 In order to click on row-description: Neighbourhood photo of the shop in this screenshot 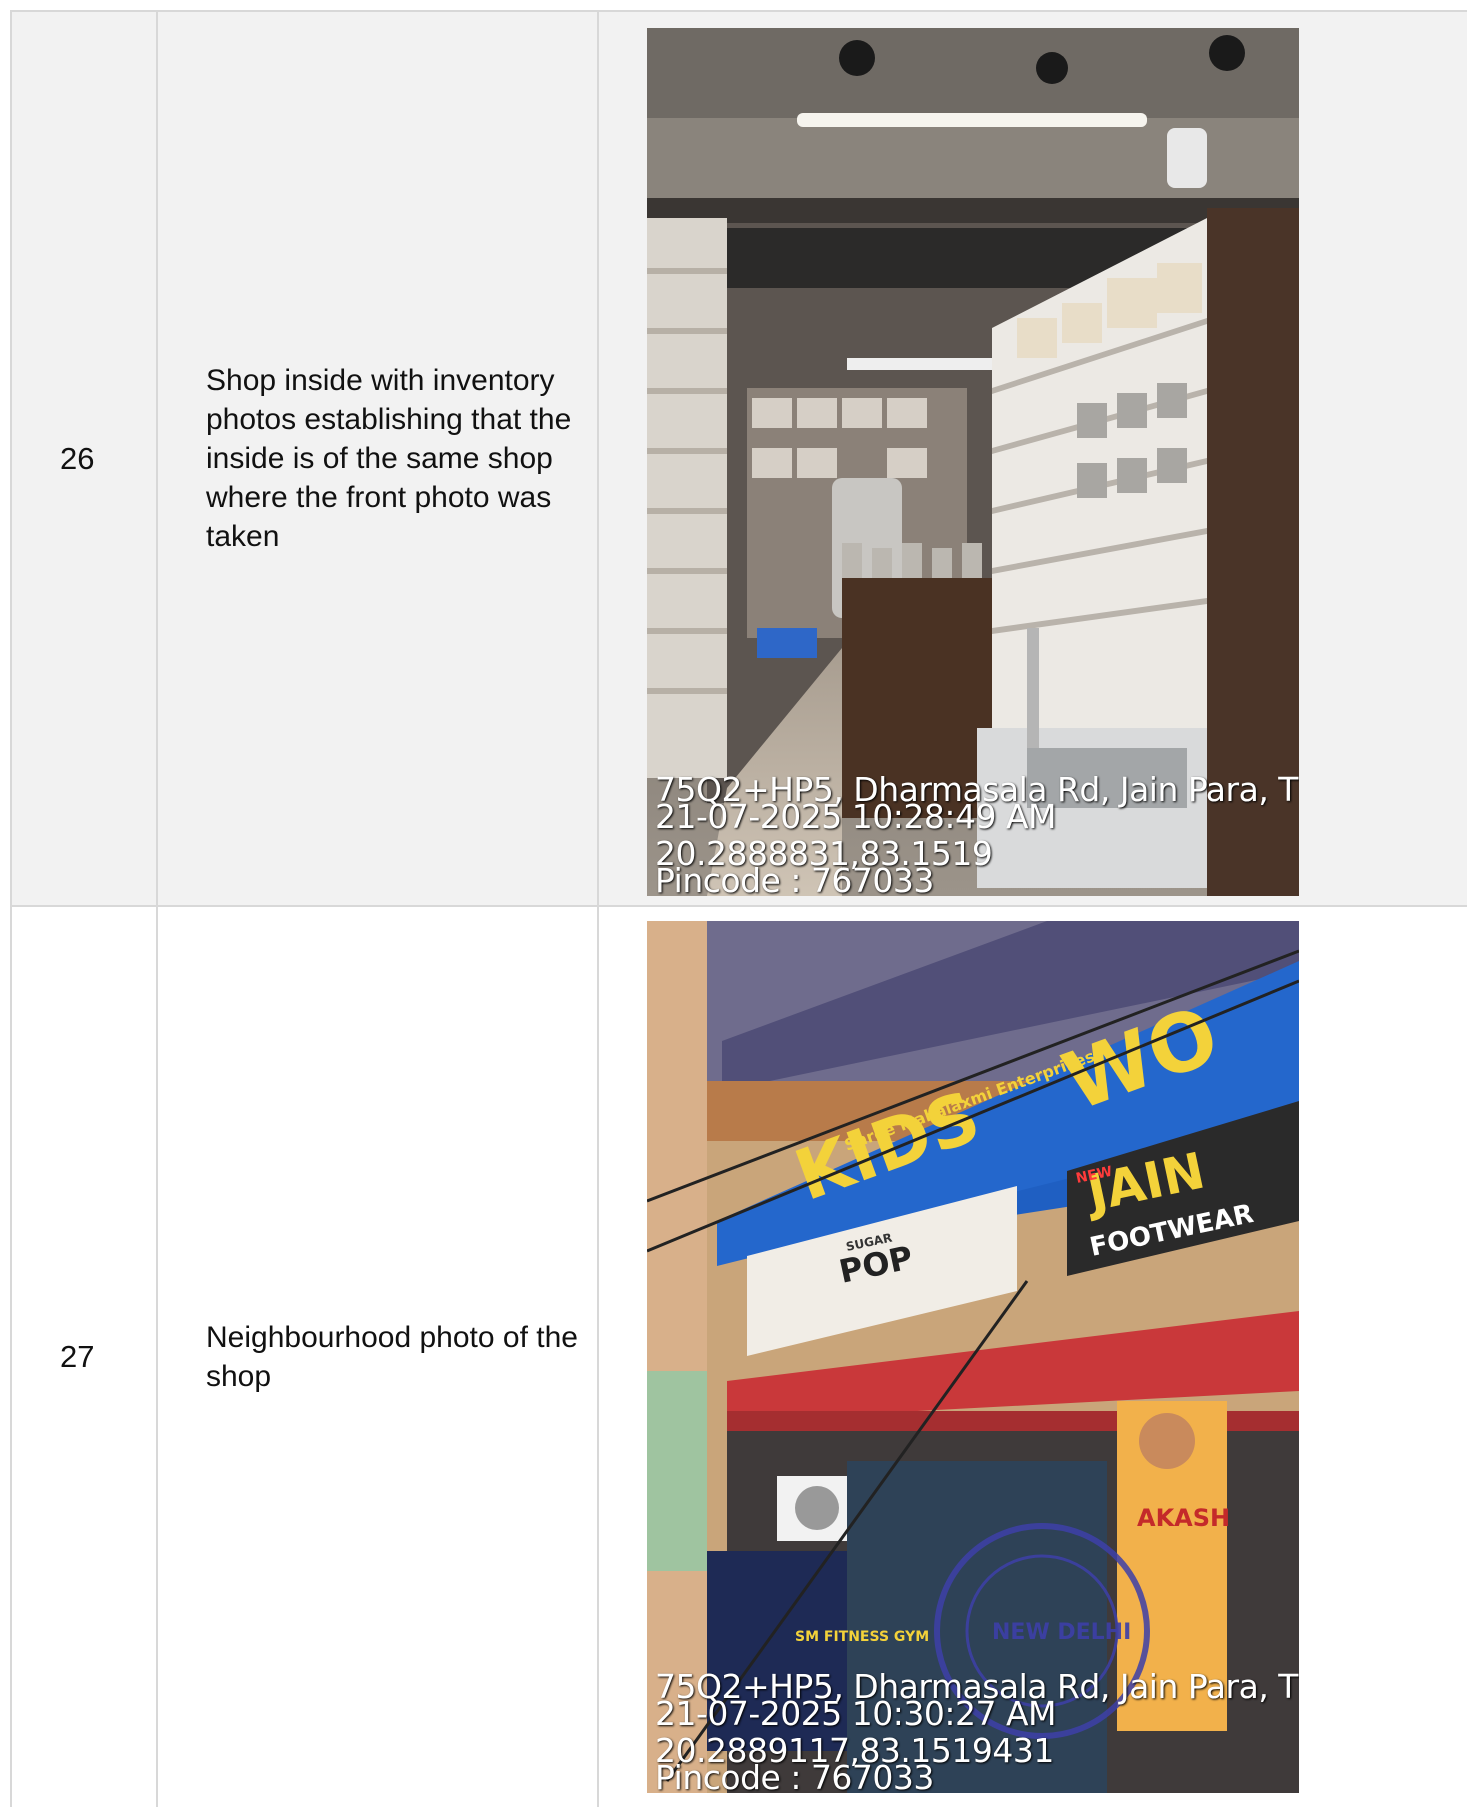, I will do `click(378, 1357)`.